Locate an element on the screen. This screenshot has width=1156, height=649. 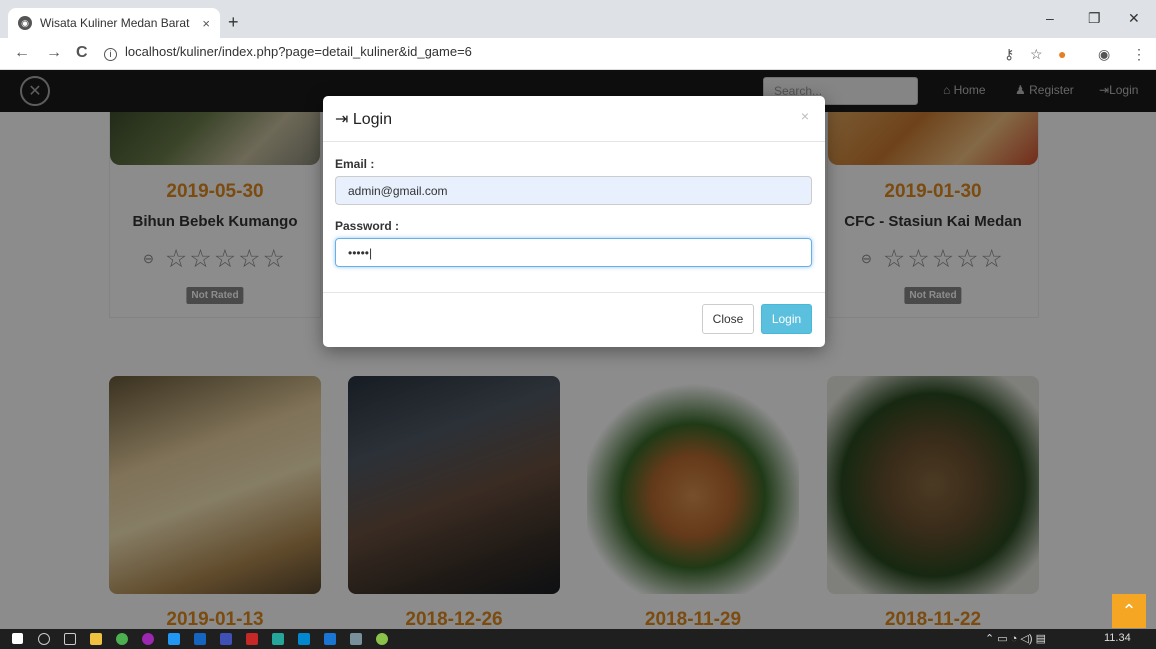
password-label: Password : is located at coordinates (367, 226).